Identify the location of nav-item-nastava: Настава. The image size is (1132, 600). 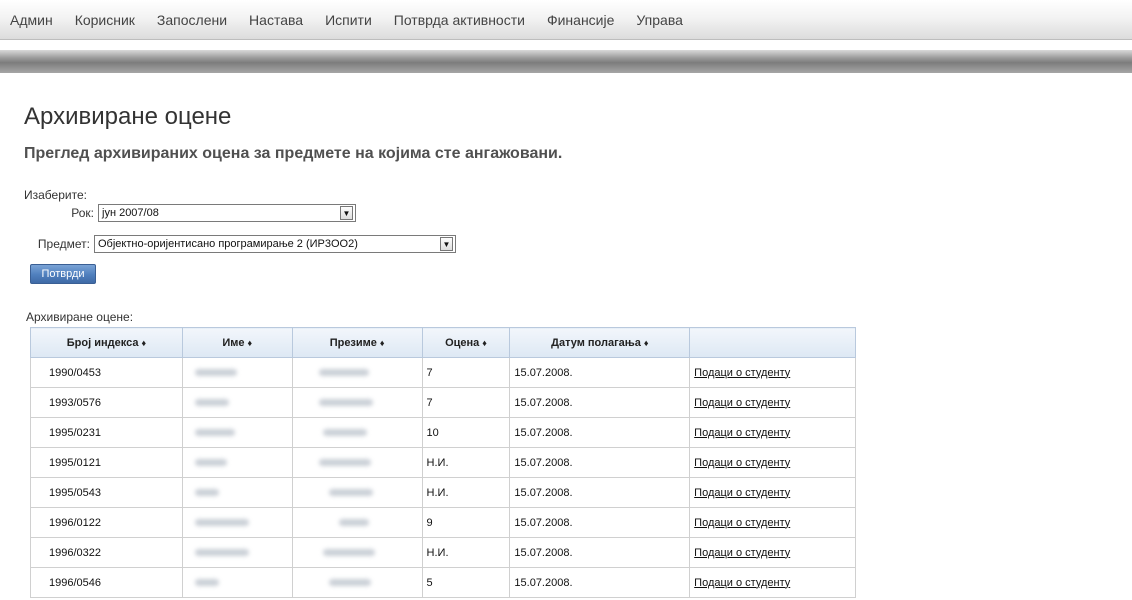
(276, 20).